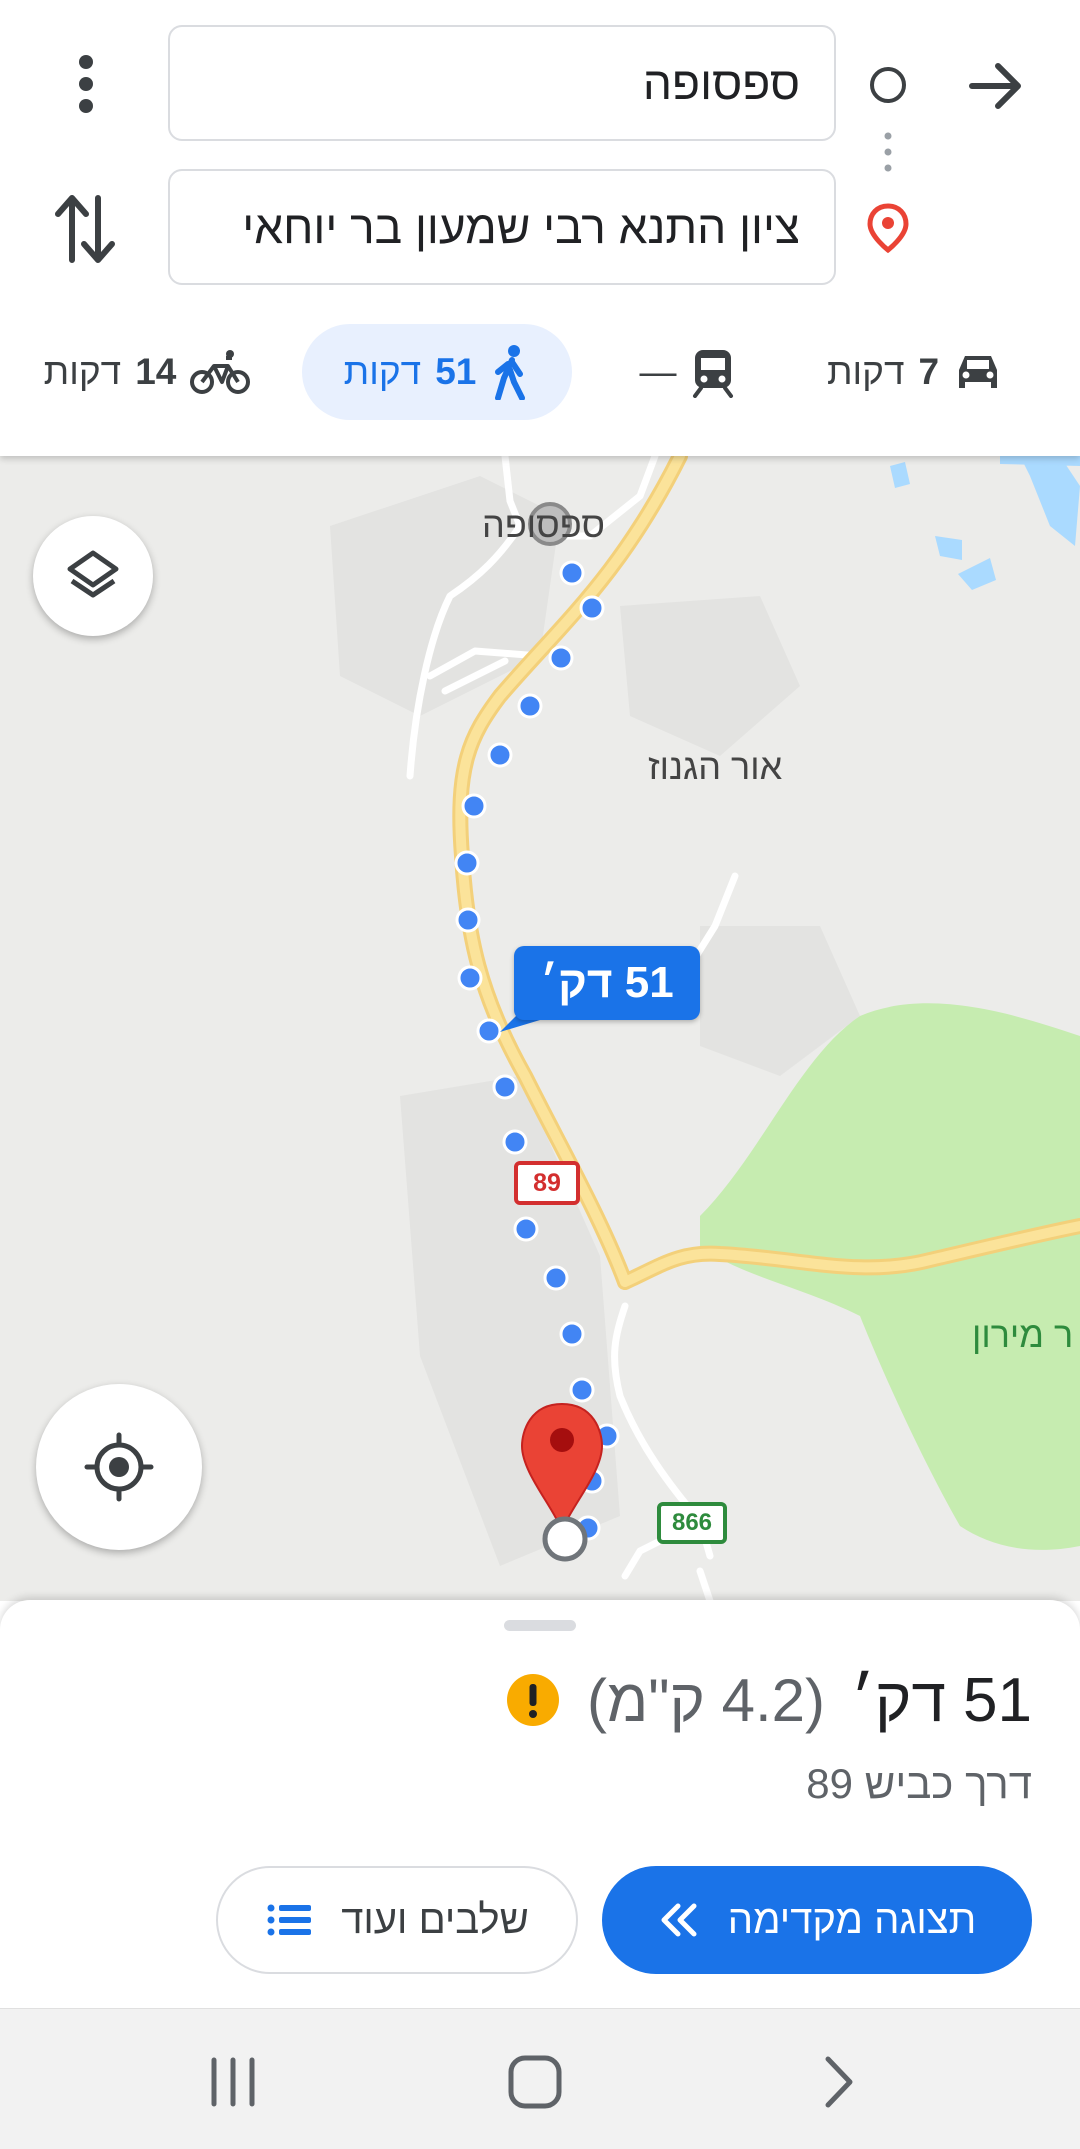 This screenshot has width=1080, height=2149. I want to click on back-chevron-icon, so click(839, 2082).